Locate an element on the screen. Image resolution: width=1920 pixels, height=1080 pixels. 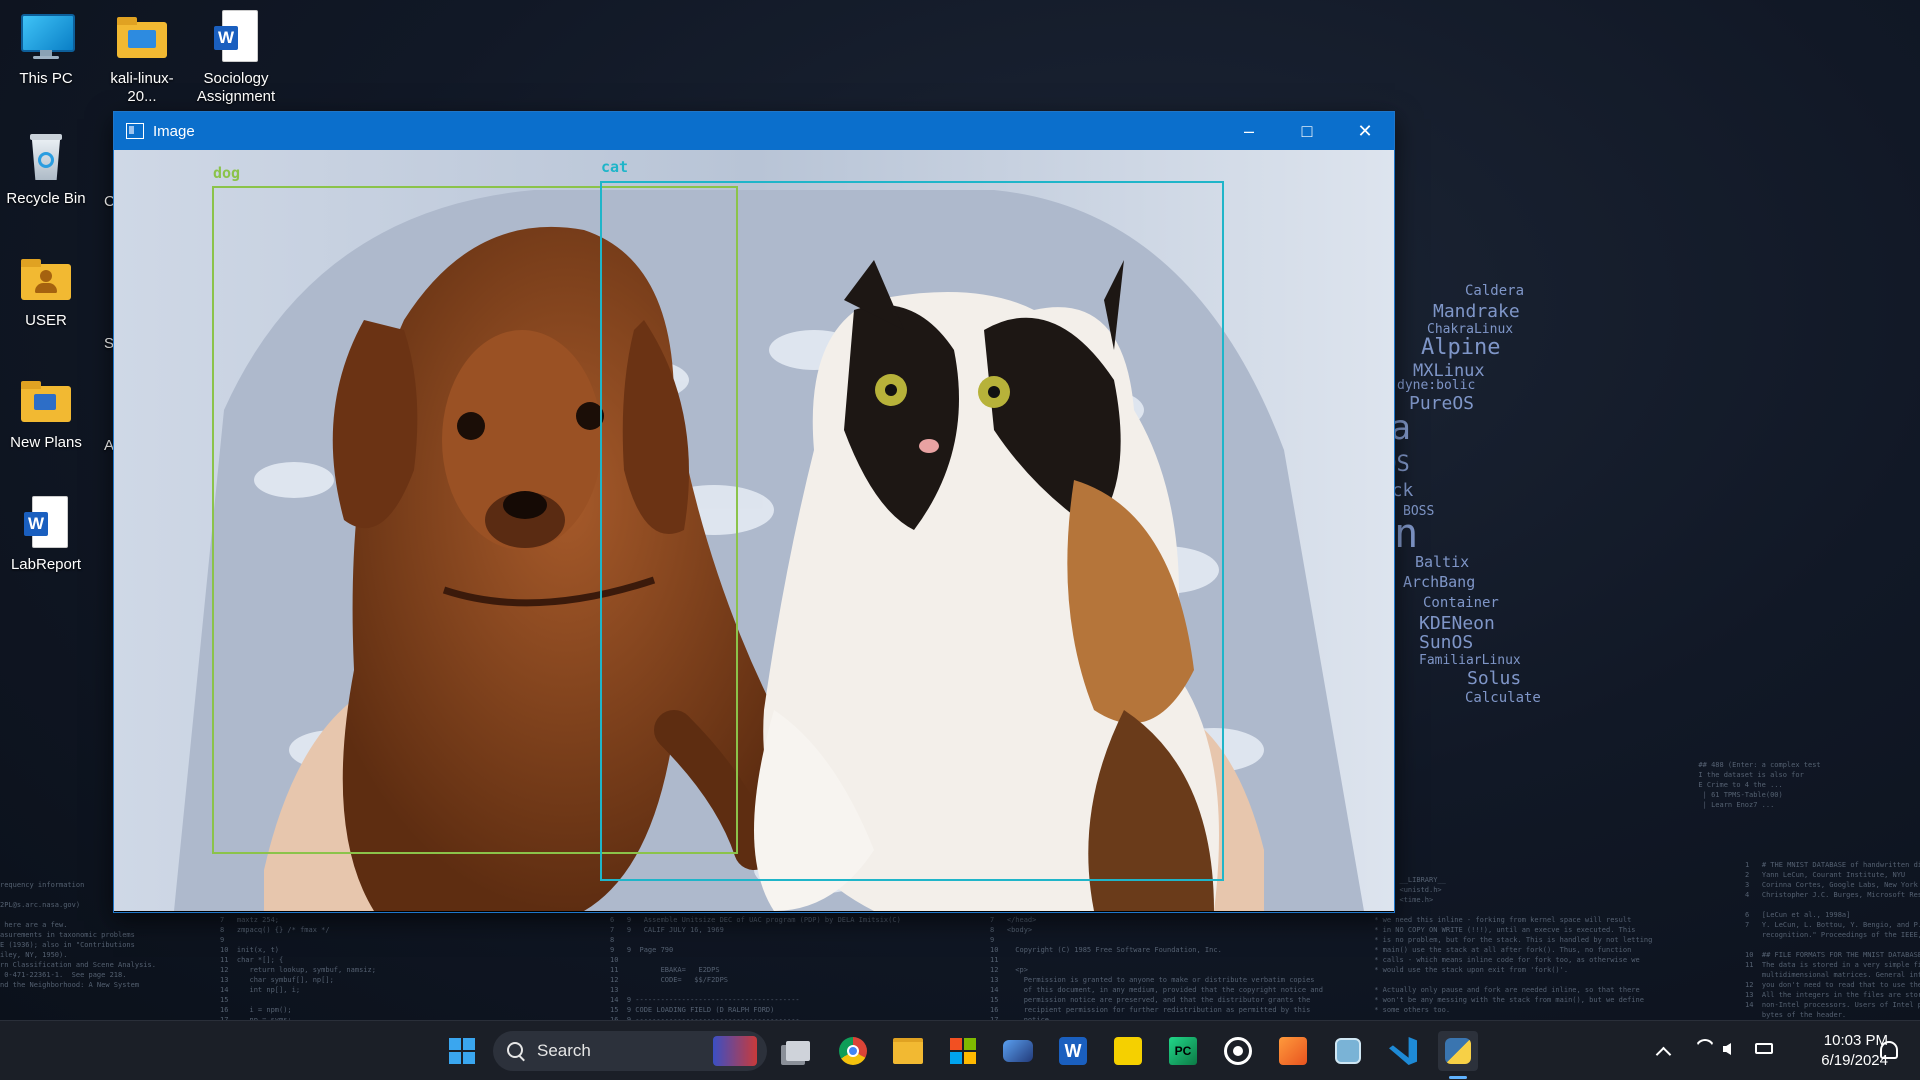
monitor-icon is located at coordinates (46, 38).